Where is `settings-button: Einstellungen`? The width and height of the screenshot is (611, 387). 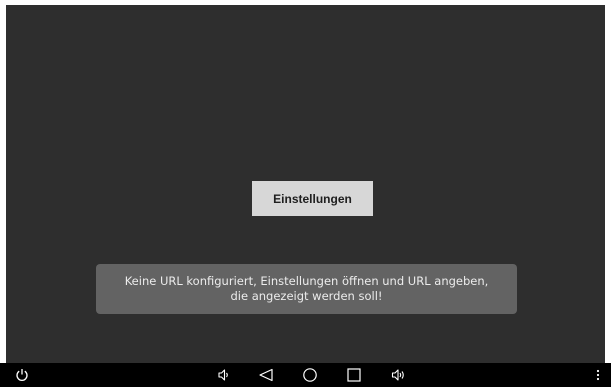 settings-button: Einstellungen is located at coordinates (312, 198).